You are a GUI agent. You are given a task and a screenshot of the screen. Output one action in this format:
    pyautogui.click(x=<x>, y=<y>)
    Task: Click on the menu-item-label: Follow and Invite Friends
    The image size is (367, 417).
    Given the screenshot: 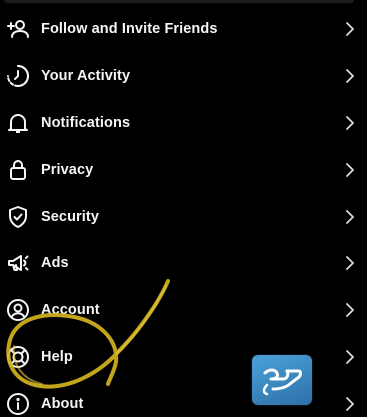 What is the action you would take?
    pyautogui.click(x=129, y=29)
    